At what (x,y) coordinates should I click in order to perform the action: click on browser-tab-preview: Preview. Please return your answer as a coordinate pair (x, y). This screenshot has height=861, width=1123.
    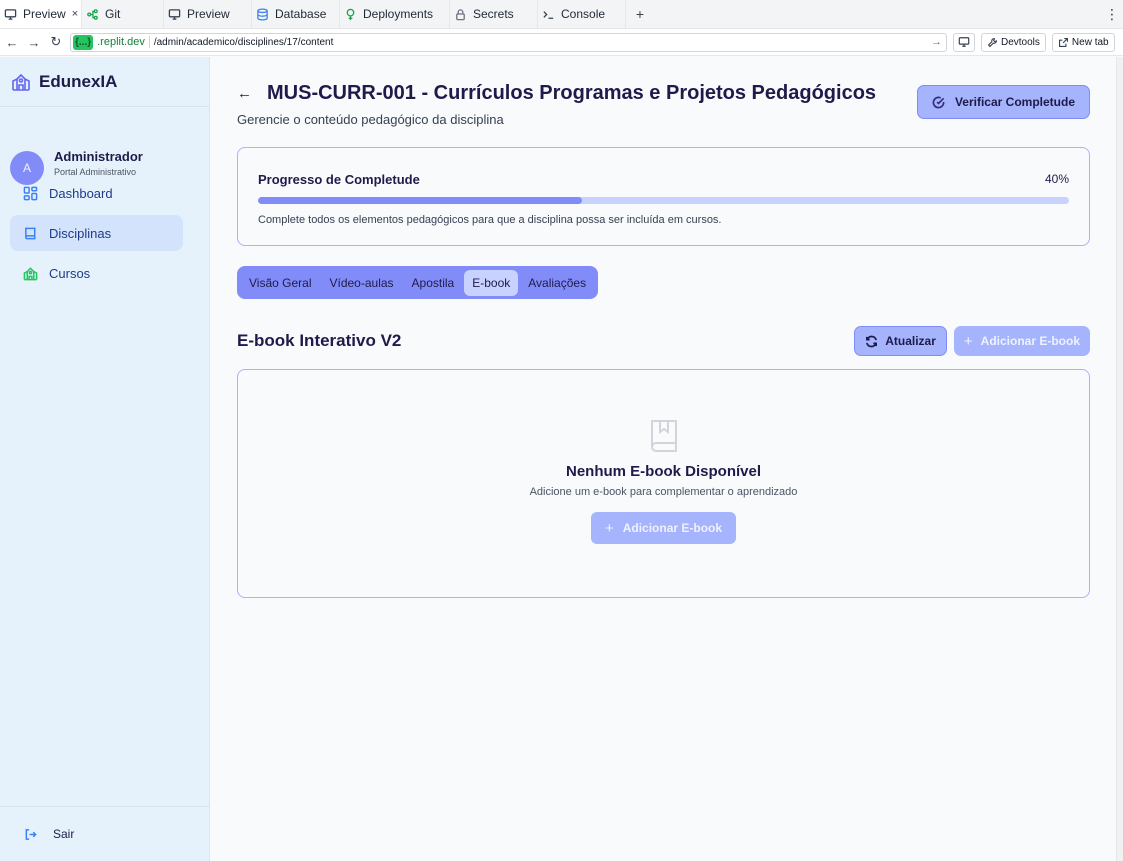
    Looking at the image, I should click on (208, 14).